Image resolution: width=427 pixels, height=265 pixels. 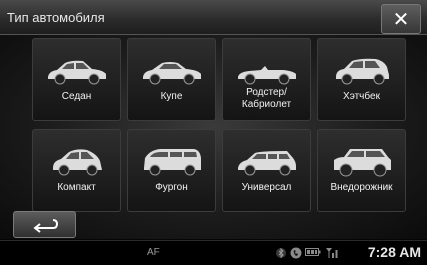 What do you see at coordinates (296, 253) in the screenshot?
I see `phone-icon` at bounding box center [296, 253].